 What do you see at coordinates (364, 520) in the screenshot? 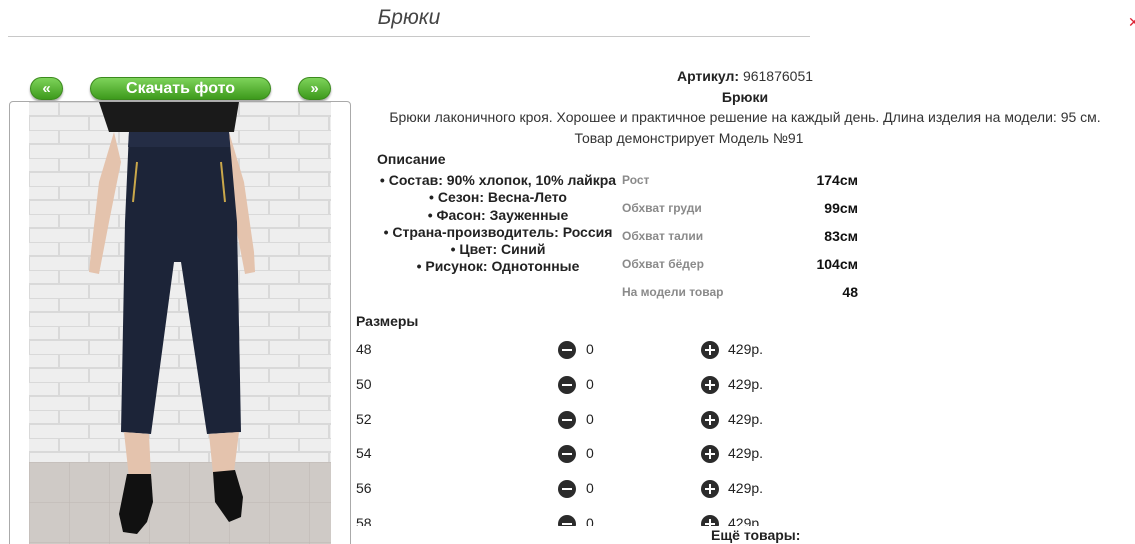
I see `size-label: 58` at bounding box center [364, 520].